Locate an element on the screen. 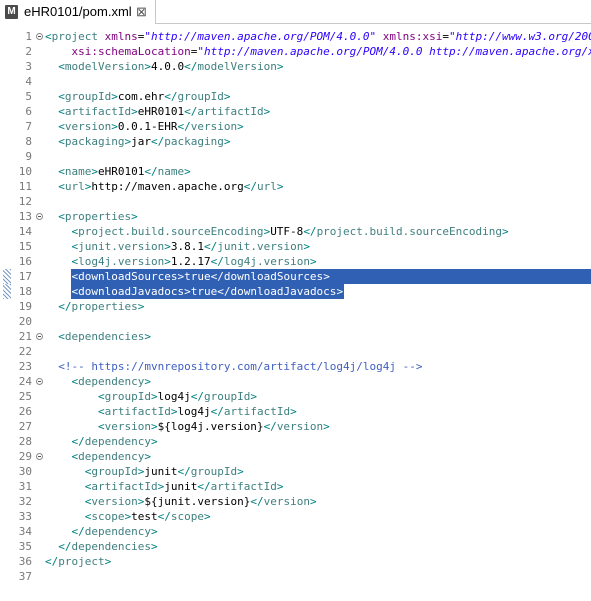 The image size is (591, 601). tab-title: eHR0101/pom.xml is located at coordinates (78, 11).